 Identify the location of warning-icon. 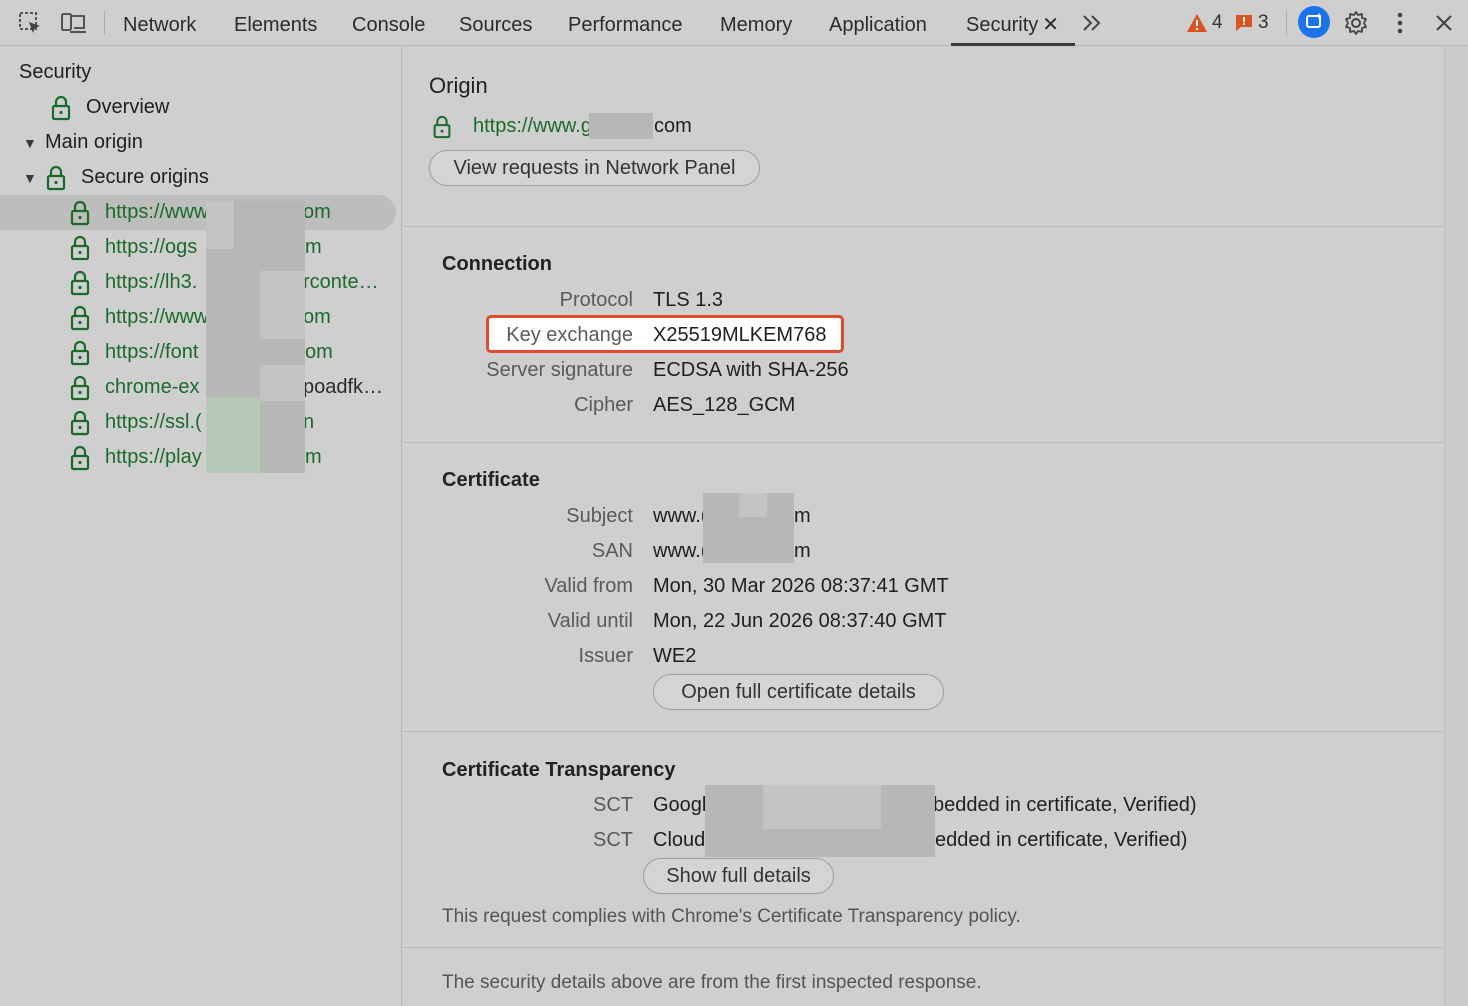
(1197, 23).